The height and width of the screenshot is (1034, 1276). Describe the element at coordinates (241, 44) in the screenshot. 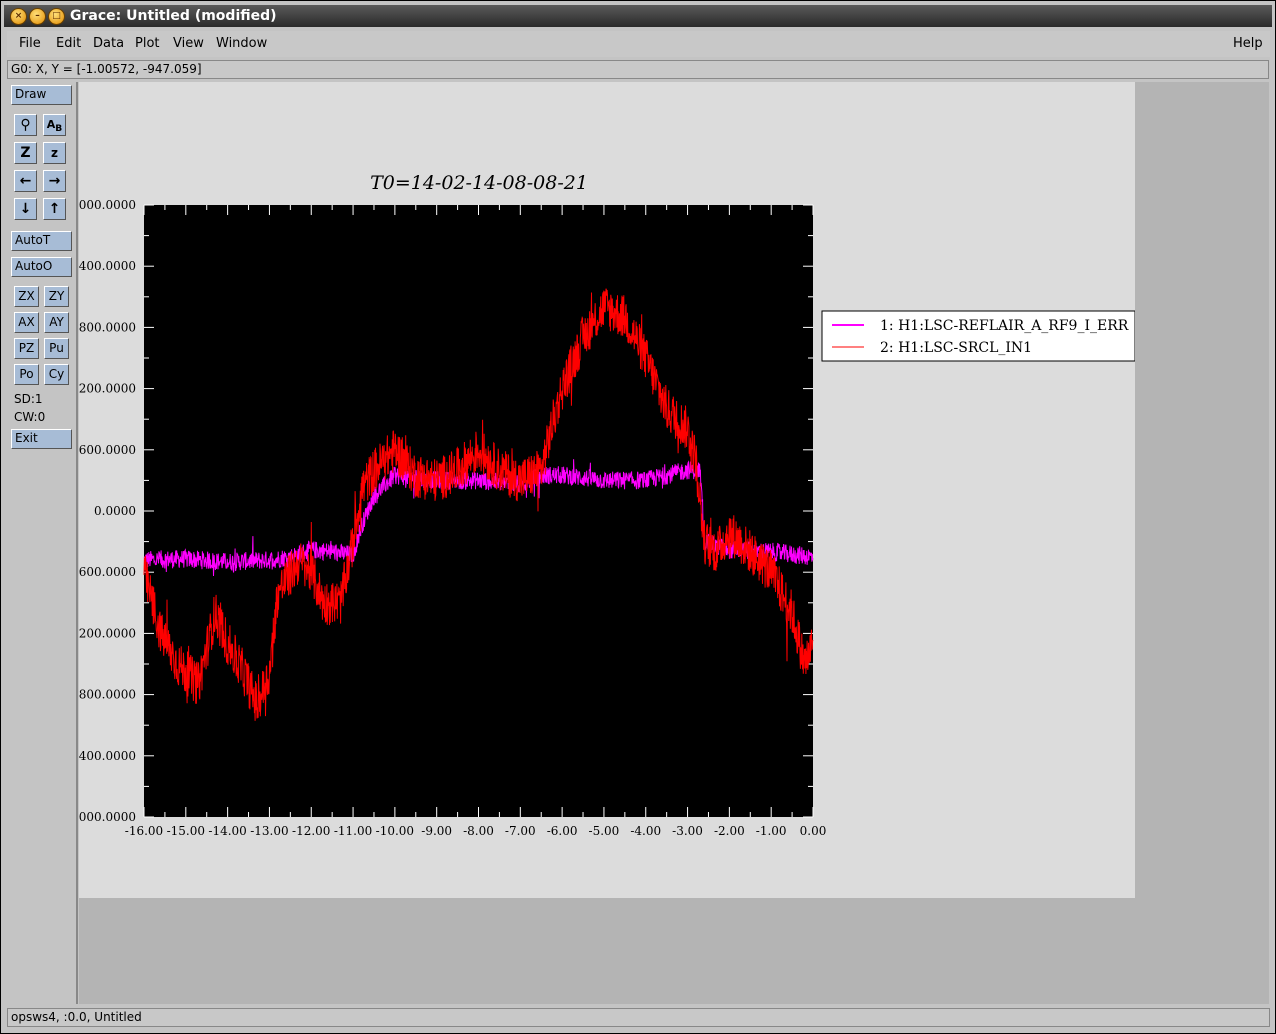

I see `menu-window: Window` at that location.